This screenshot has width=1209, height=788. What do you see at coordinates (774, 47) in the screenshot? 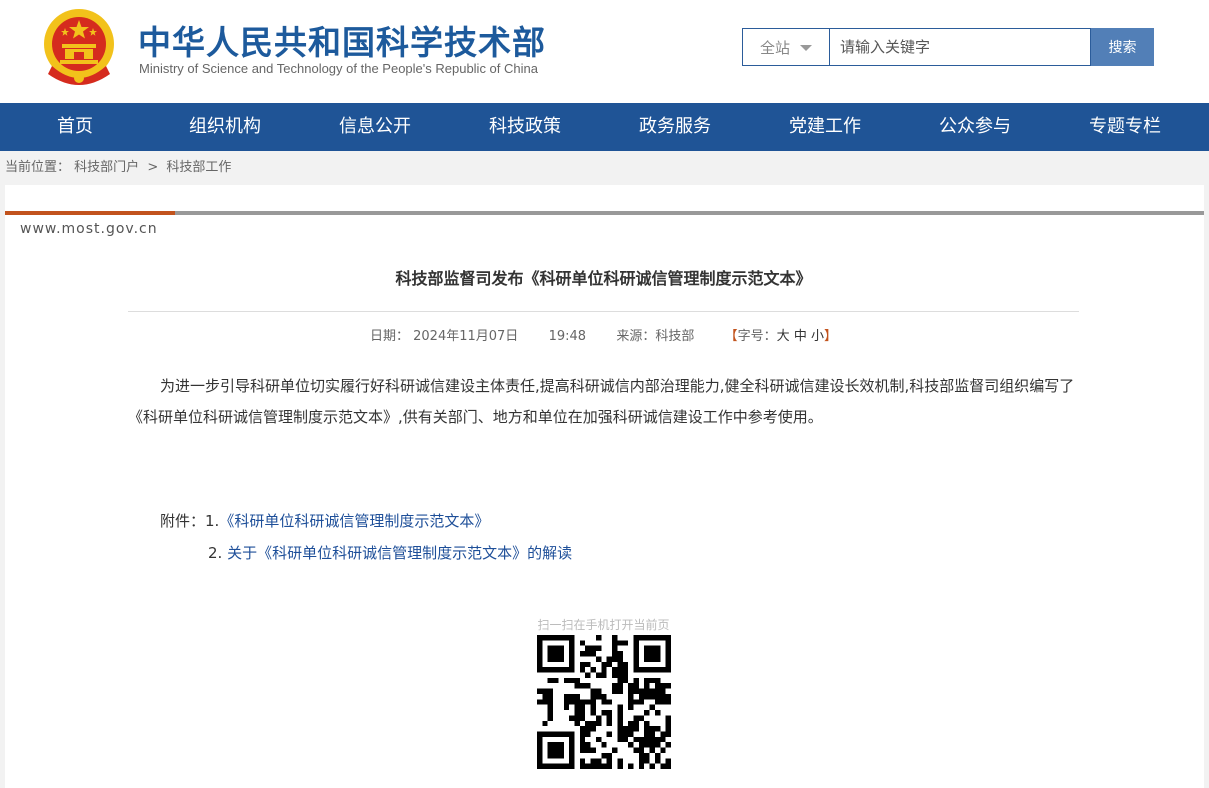
I see `search-scope-value: 全站` at bounding box center [774, 47].